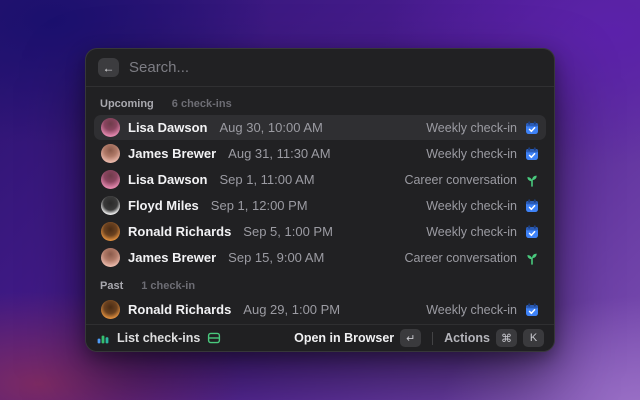 Image resolution: width=640 pixels, height=400 pixels. I want to click on back-arrow-icon: ←, so click(108, 67).